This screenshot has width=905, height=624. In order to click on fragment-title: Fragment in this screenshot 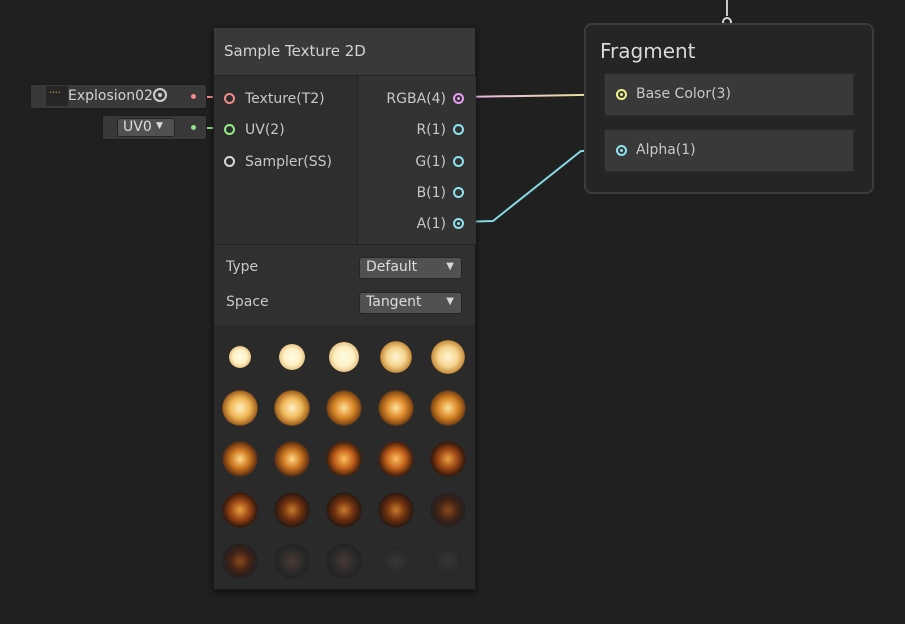, I will do `click(648, 51)`.